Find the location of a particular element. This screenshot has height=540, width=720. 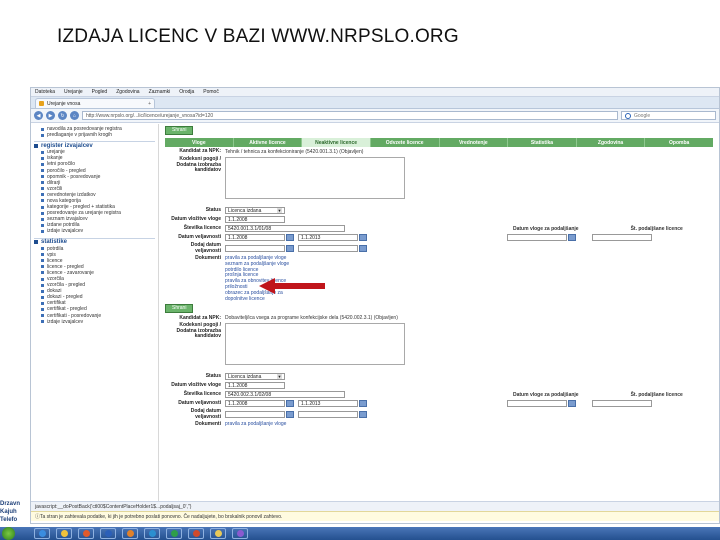

word-icon is located at coordinates (108, 533).